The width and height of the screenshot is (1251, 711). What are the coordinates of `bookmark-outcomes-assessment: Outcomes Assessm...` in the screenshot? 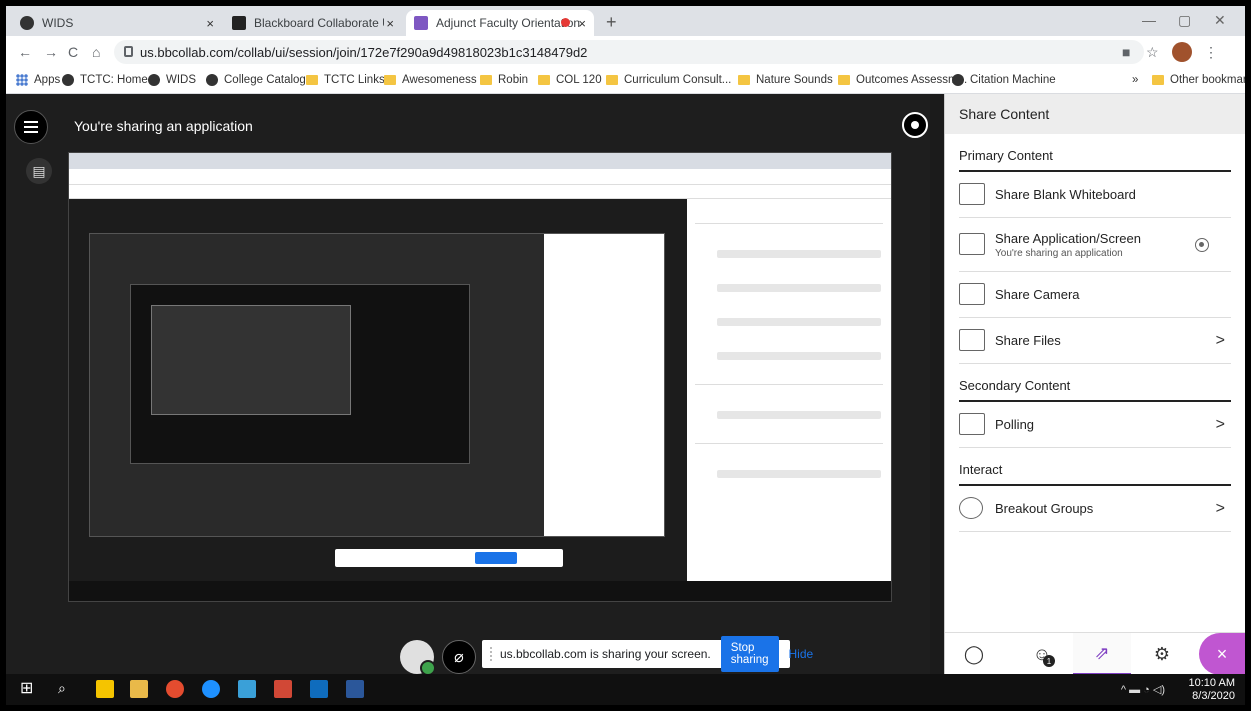 It's located at (902, 80).